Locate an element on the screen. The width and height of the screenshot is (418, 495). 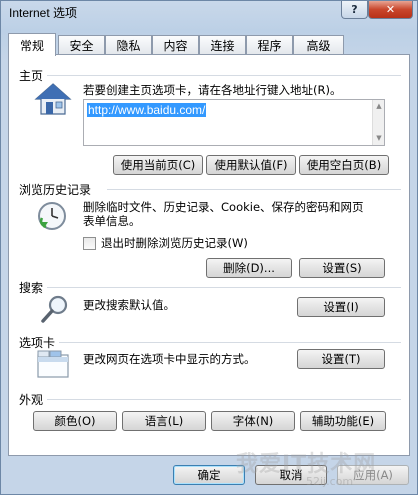
history-clock-icon is located at coordinates (52, 216).